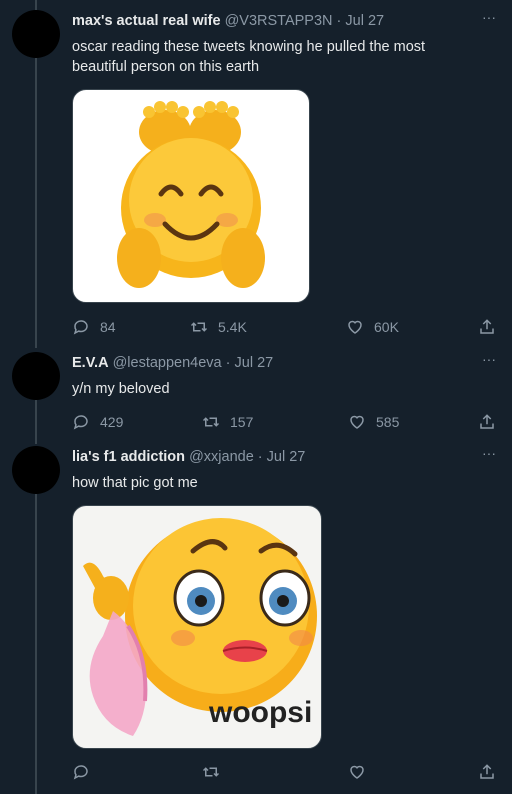  Describe the element at coordinates (242, 422) in the screenshot. I see `retweet-count: 157` at that location.